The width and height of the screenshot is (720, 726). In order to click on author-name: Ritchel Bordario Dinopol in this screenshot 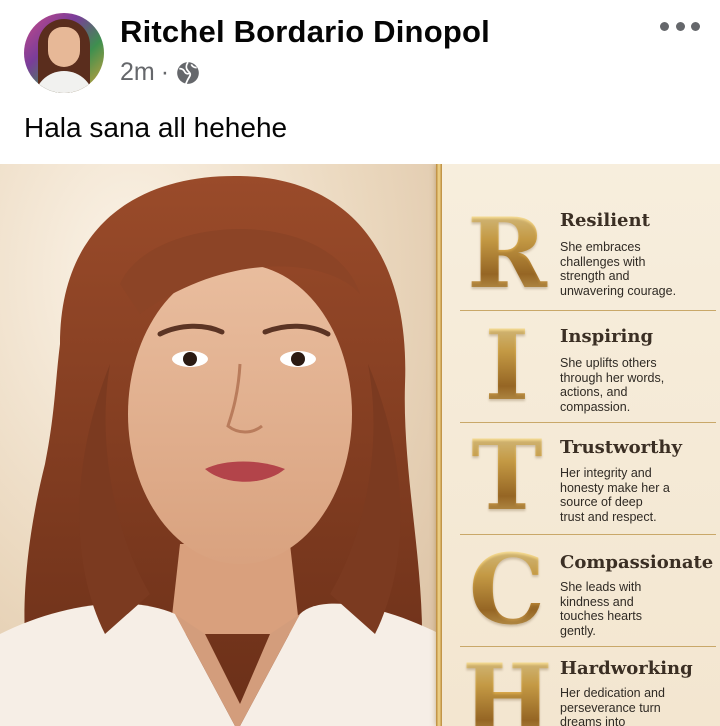, I will do `click(305, 32)`.